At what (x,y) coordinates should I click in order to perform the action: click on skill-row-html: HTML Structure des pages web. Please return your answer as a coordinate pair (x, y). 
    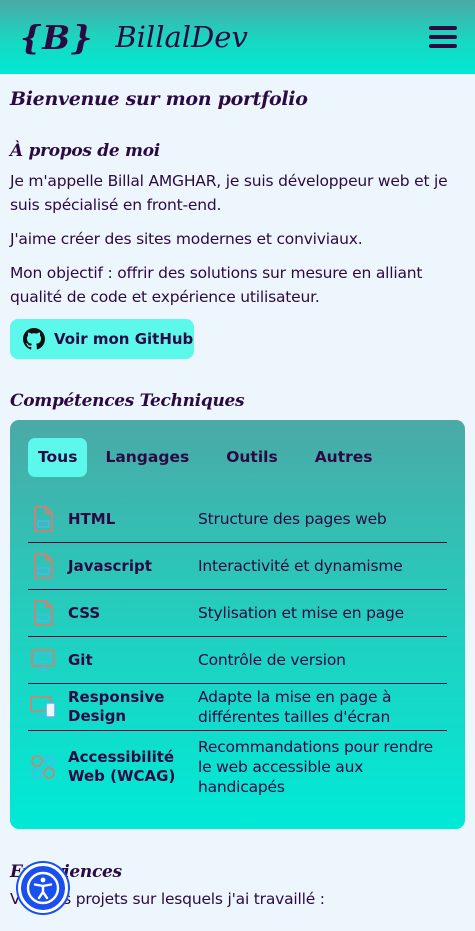
    Looking at the image, I should click on (237, 519).